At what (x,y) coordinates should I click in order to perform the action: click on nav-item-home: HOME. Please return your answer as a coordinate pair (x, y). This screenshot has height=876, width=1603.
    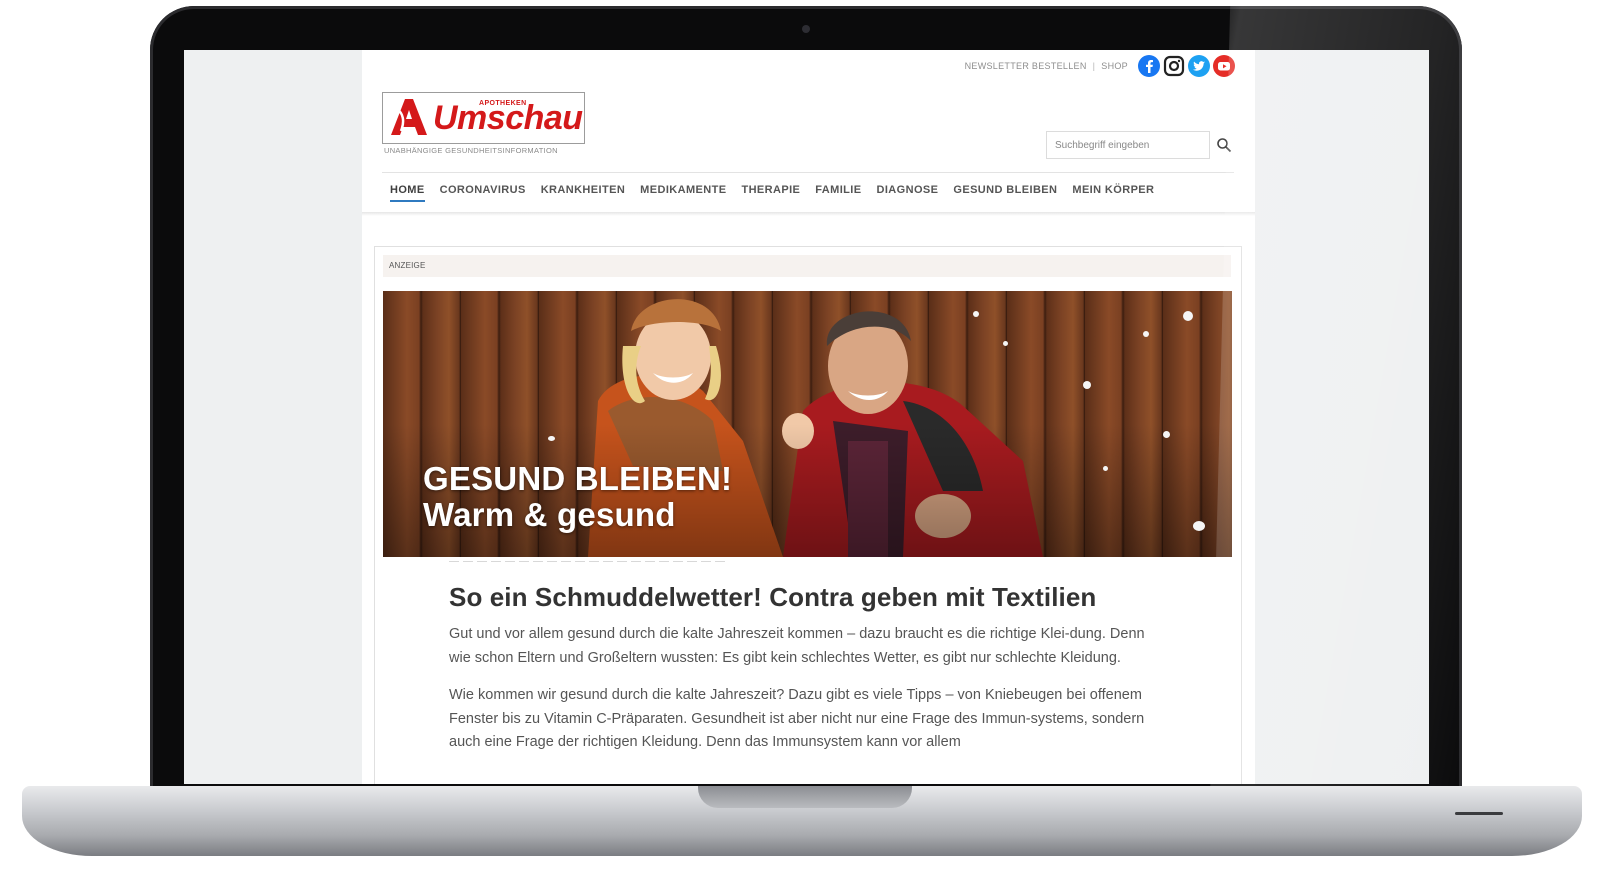
    Looking at the image, I should click on (407, 193).